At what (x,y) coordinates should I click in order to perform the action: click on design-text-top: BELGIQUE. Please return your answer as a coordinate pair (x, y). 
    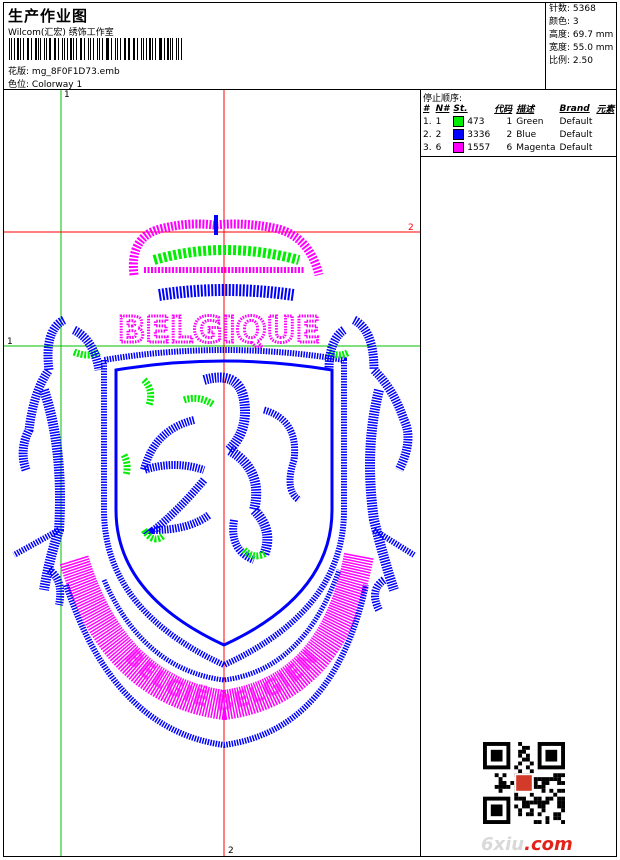
    Looking at the image, I should click on (219, 330).